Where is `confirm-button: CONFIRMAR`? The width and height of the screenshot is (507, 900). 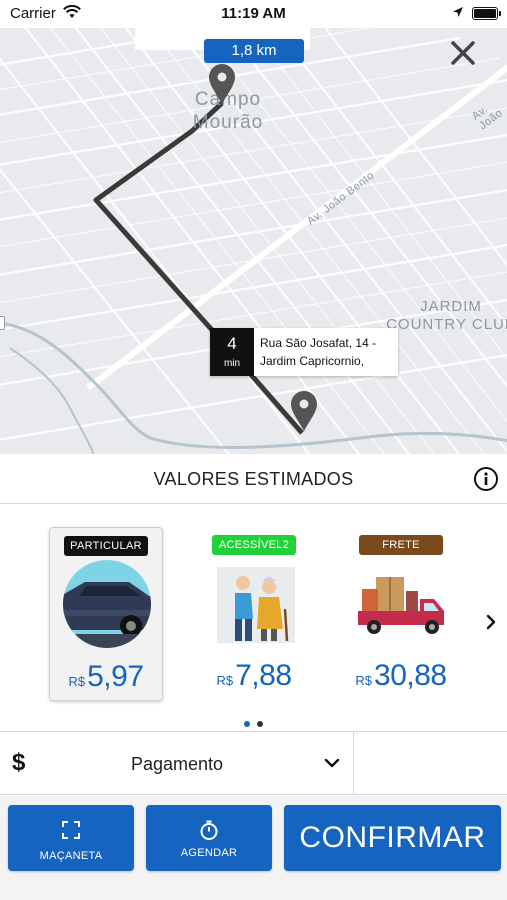
confirm-button: CONFIRMAR is located at coordinates (392, 838).